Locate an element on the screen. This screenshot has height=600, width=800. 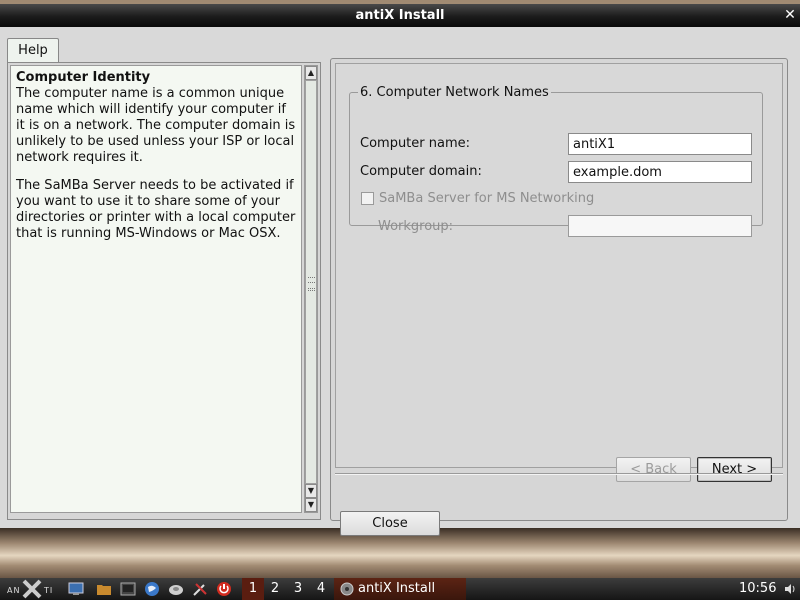
task-antix-install: antiX Install is located at coordinates (400, 589).